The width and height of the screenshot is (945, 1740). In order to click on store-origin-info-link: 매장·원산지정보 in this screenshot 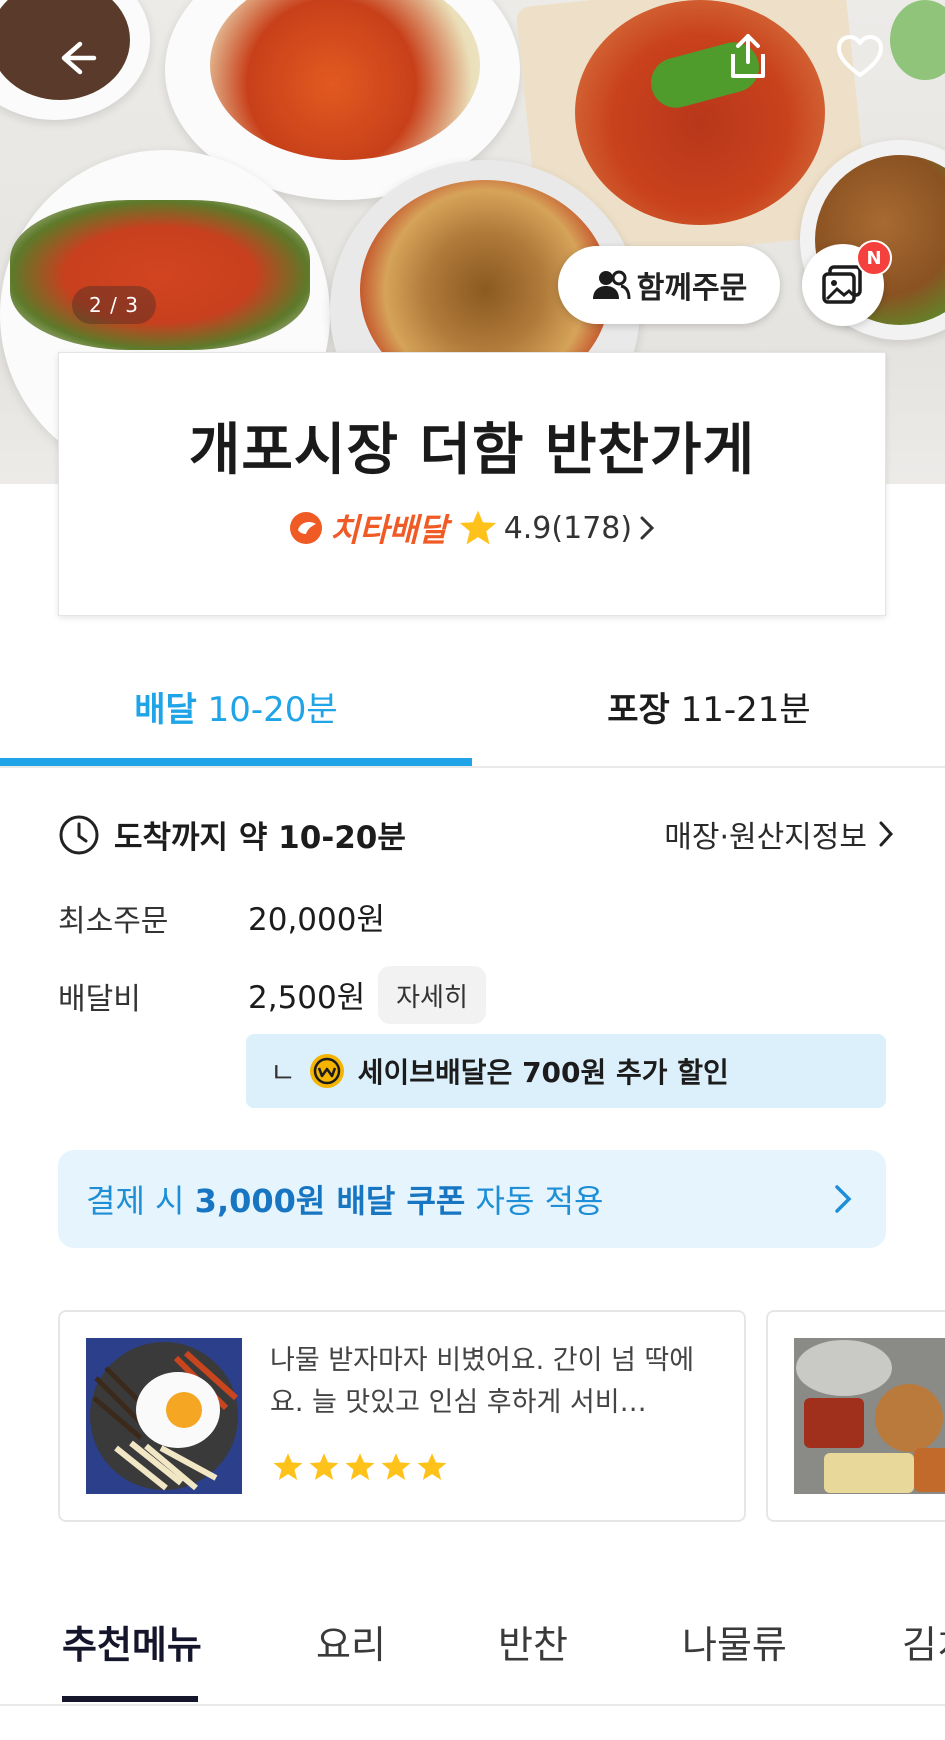, I will do `click(779, 834)`.